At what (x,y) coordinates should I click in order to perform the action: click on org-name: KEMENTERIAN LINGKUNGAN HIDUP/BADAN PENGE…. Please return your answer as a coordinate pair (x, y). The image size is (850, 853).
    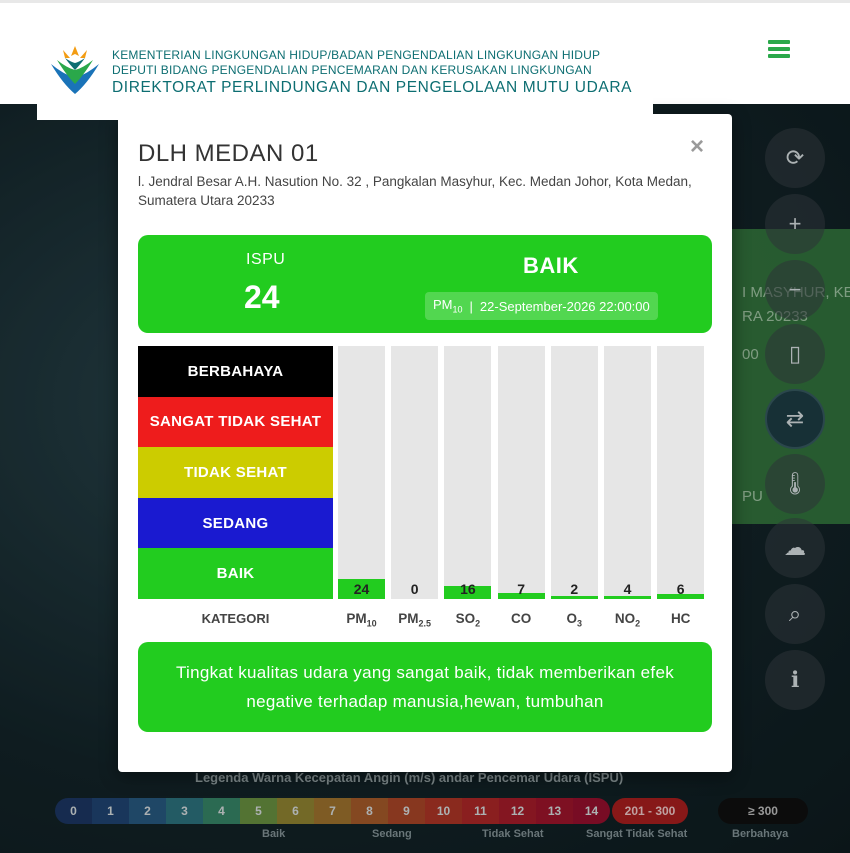
    Looking at the image, I should click on (372, 73).